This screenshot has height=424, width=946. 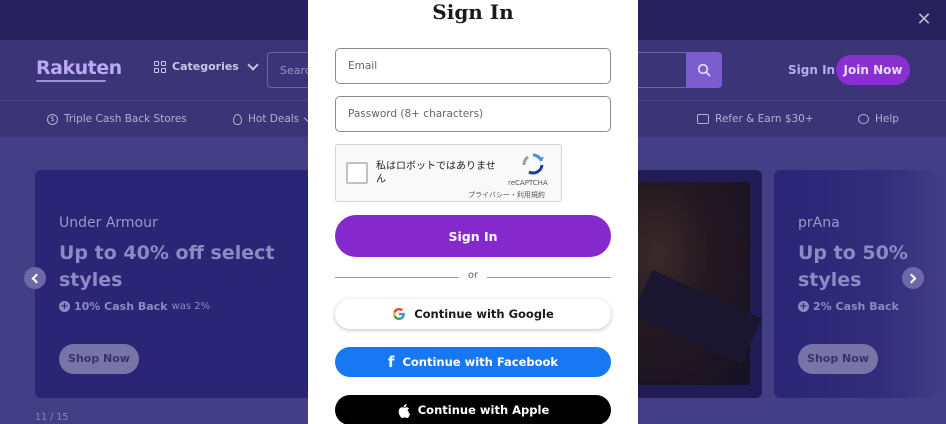 What do you see at coordinates (35, 278) in the screenshot?
I see `carousel-prev-button` at bounding box center [35, 278].